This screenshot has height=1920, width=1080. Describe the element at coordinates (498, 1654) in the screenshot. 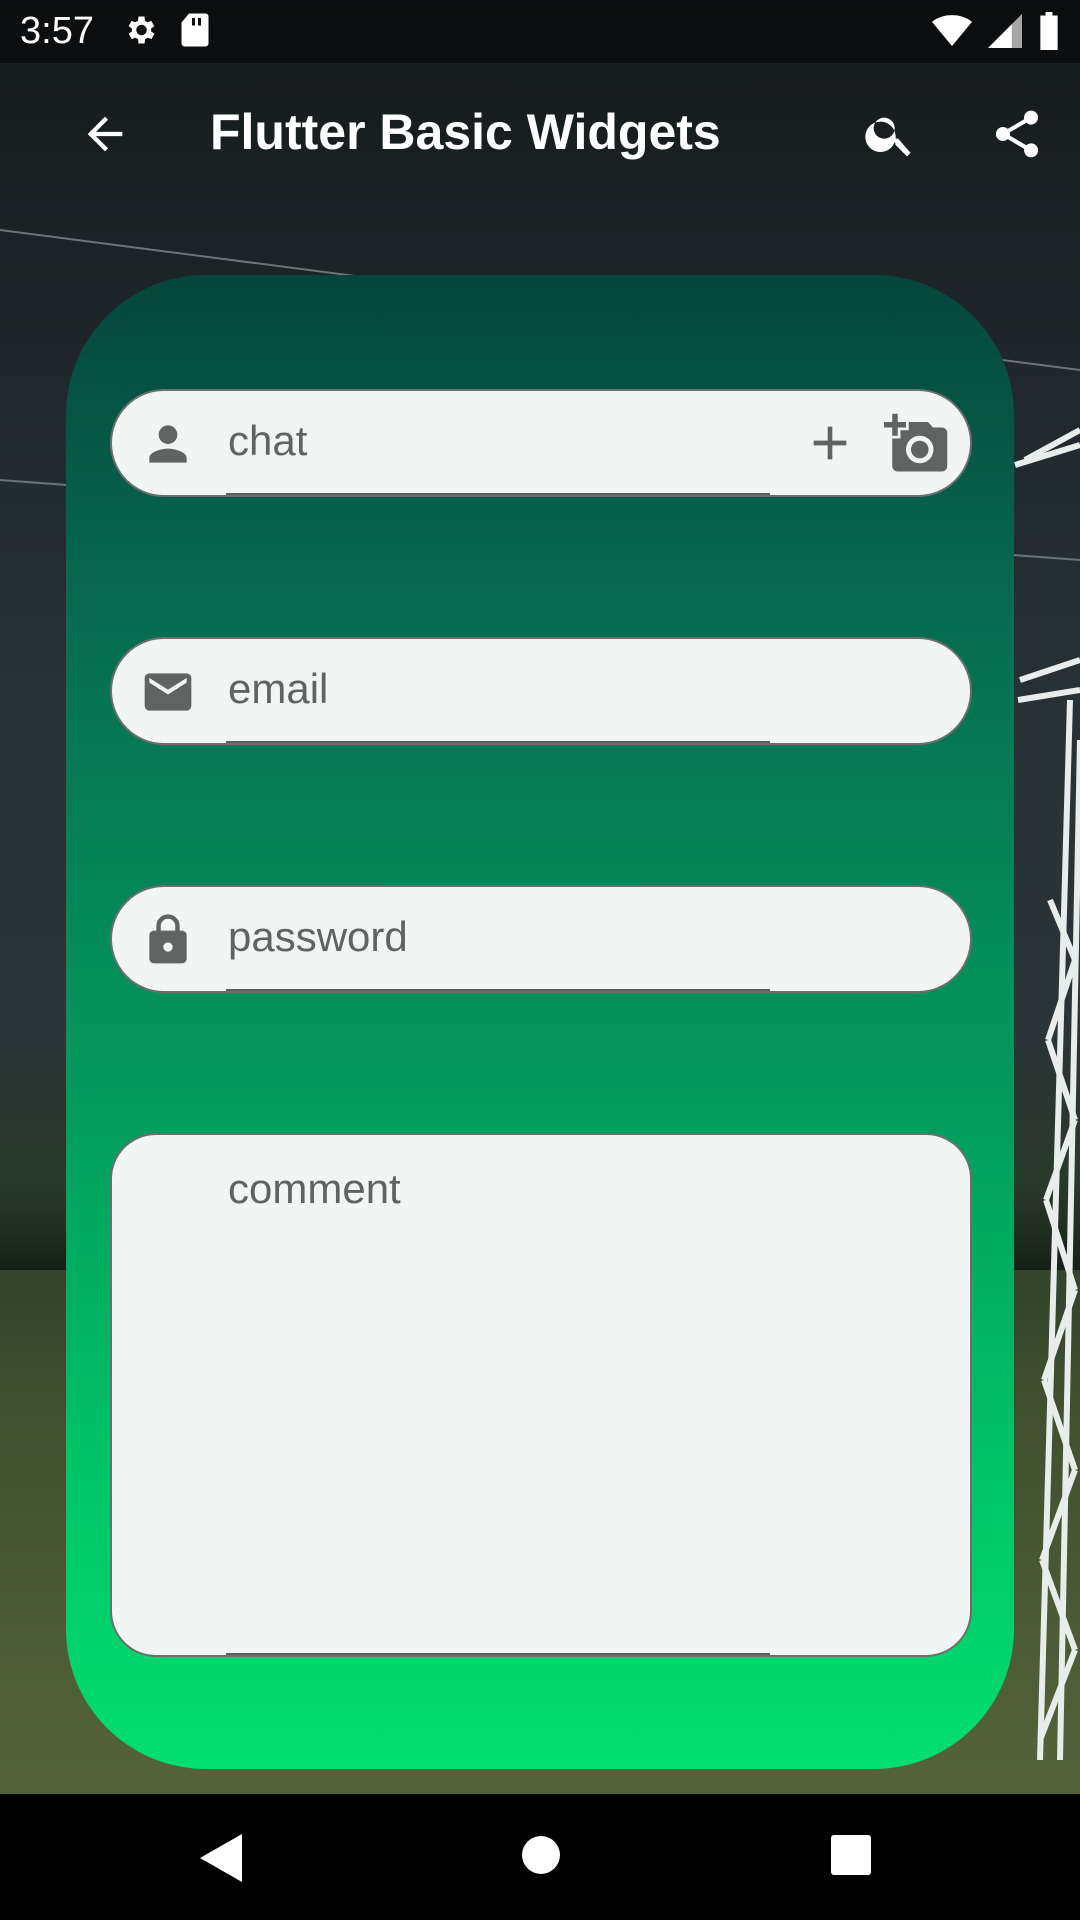

I see `comment-underline` at that location.